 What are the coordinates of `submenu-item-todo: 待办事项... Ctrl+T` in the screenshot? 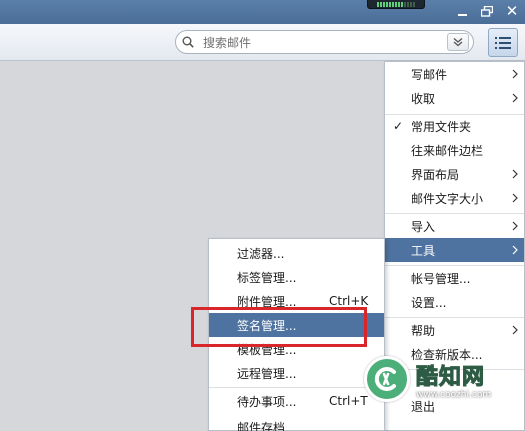 It's located at (296, 401).